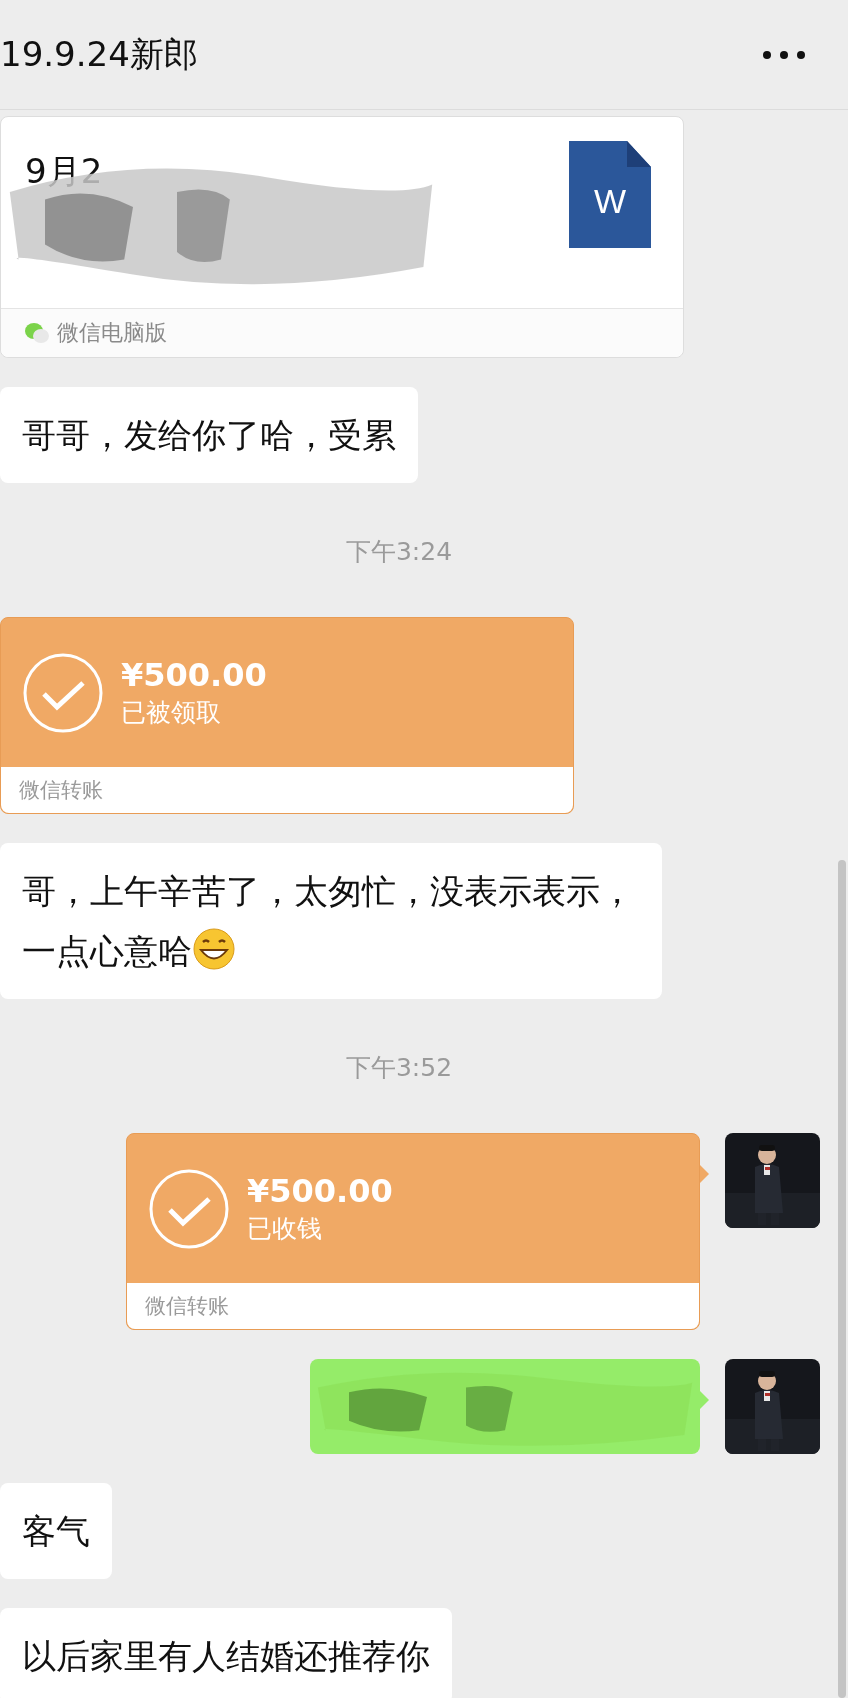 Image resolution: width=848 pixels, height=1698 pixels. I want to click on transfer-card: ¥500.00 已被领取 微信转账, so click(287, 715).